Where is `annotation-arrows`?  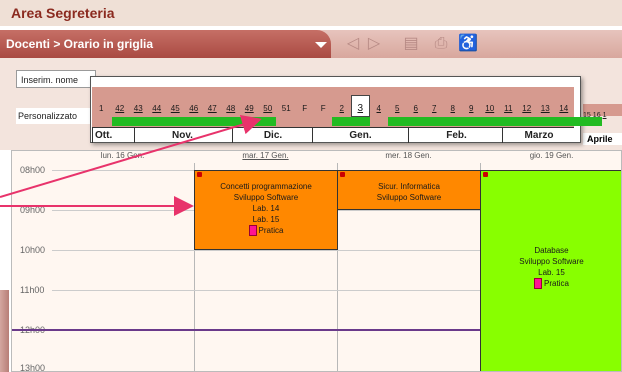 annotation-arrows is located at coordinates (131, 165).